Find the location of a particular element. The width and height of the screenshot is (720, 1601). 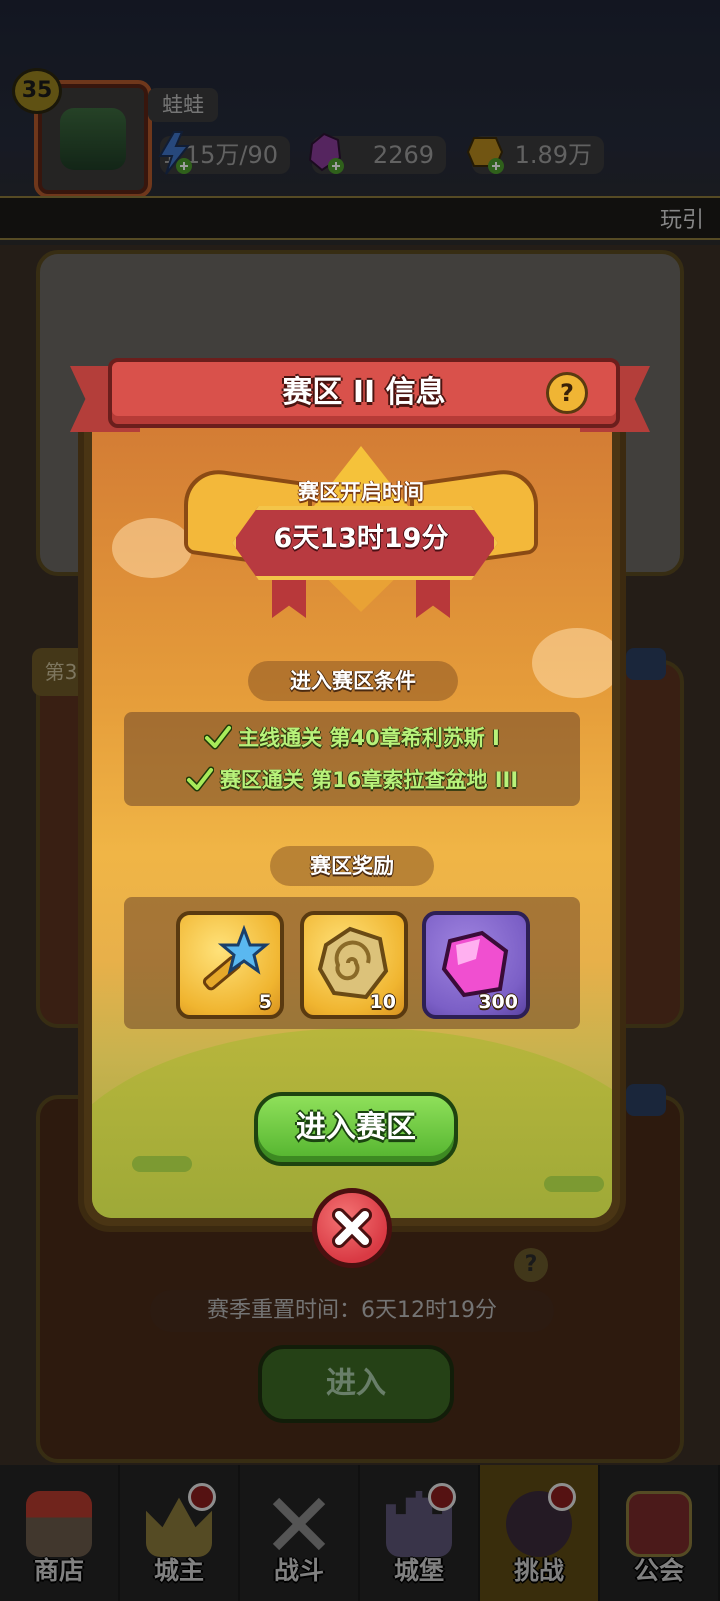

condition-row: 赛区通关 第16章索拉查盆地 III is located at coordinates (352, 780).